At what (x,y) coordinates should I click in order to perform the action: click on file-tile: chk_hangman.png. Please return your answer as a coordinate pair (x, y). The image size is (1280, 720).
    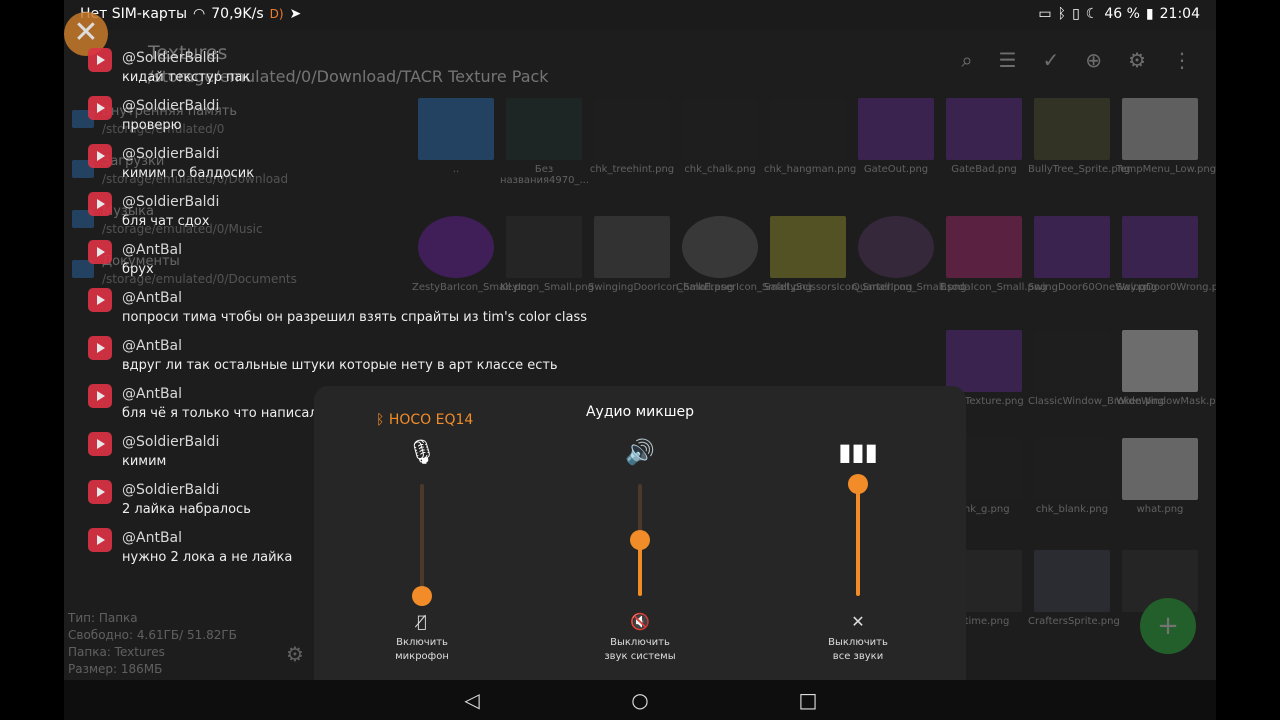
    Looking at the image, I should click on (810, 136).